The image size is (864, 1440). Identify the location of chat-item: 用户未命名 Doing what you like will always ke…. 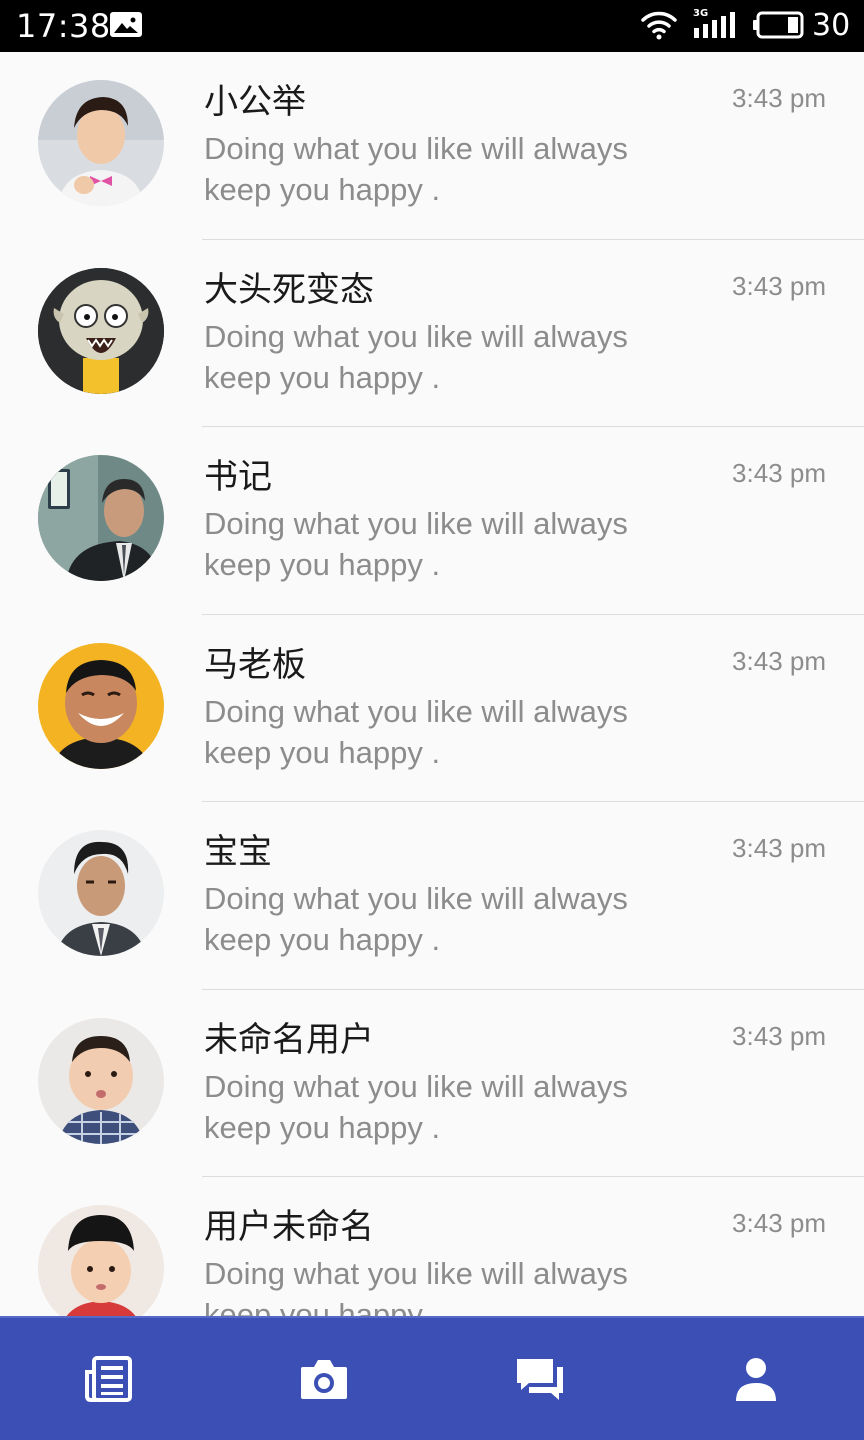
(432, 1246).